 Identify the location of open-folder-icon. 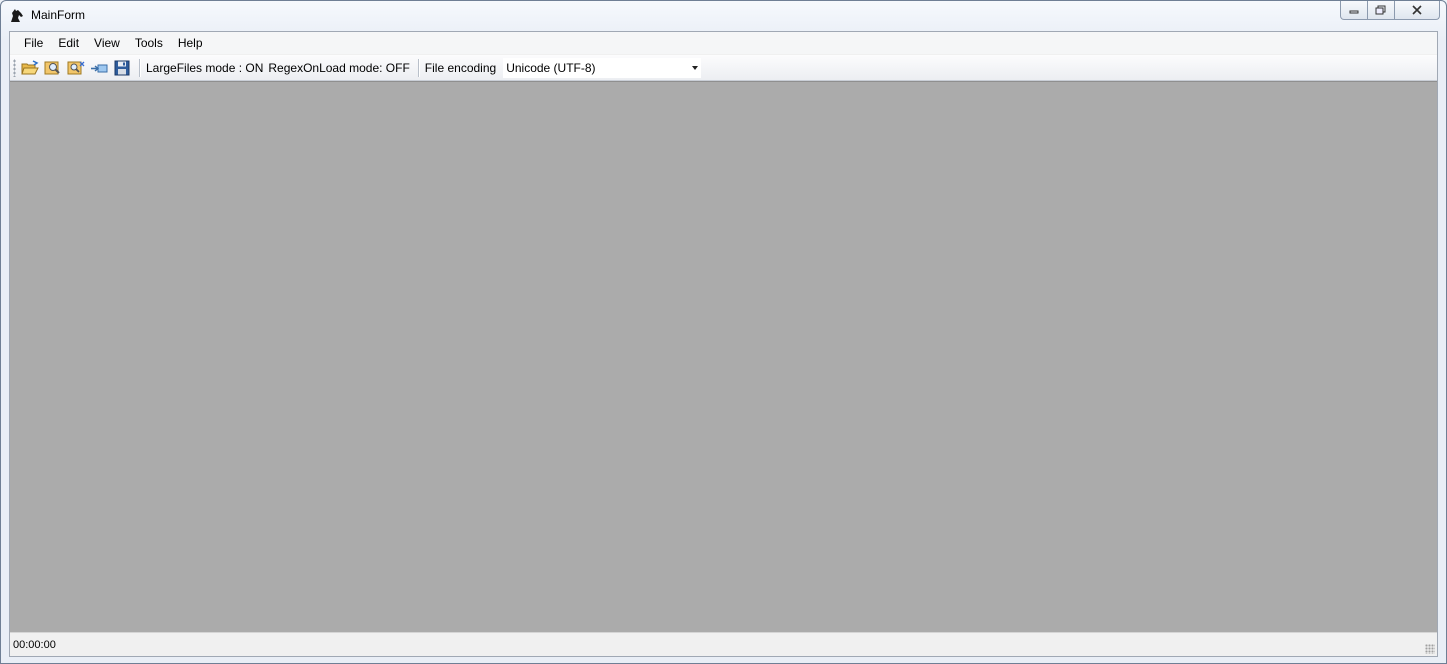
(30, 66).